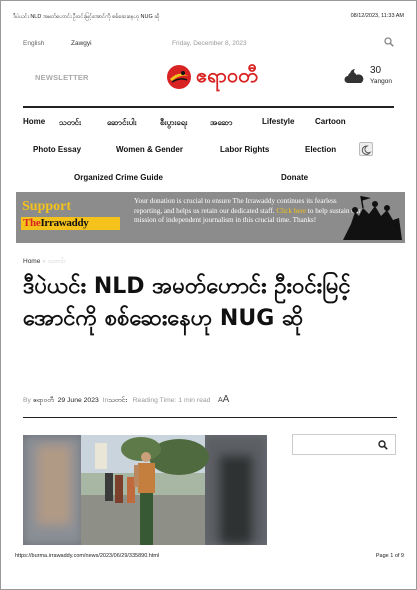  Describe the element at coordinates (227, 75) in the screenshot. I see `logo-wordmark: ဧရာဝတီ` at that location.